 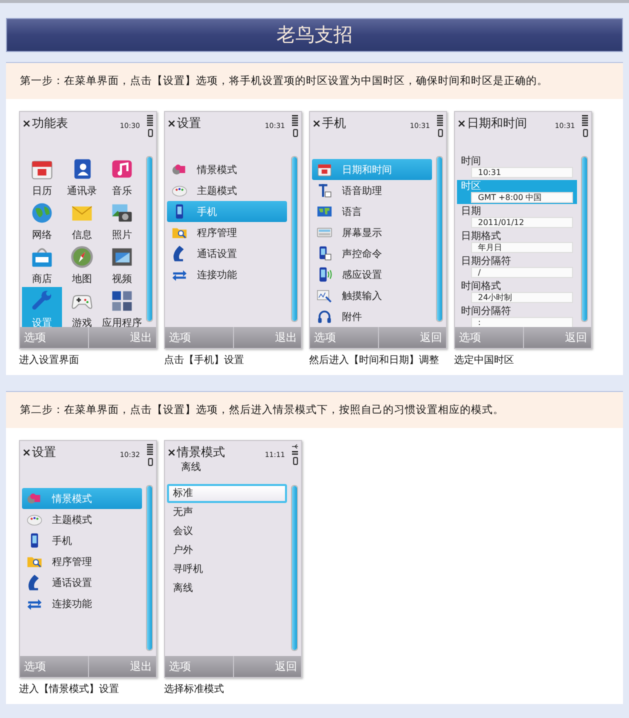 What do you see at coordinates (522, 297) in the screenshot?
I see `value-field: 24小时制` at bounding box center [522, 297].